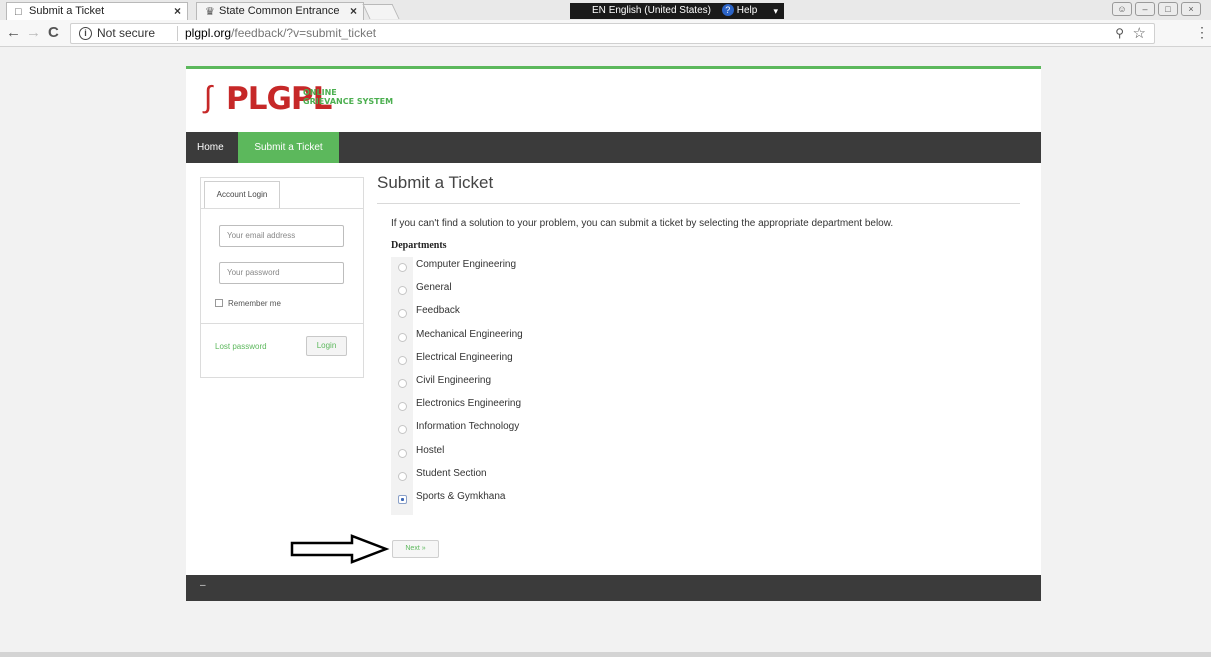 This screenshot has height=657, width=1211. I want to click on info-icon: i, so click(85, 33).